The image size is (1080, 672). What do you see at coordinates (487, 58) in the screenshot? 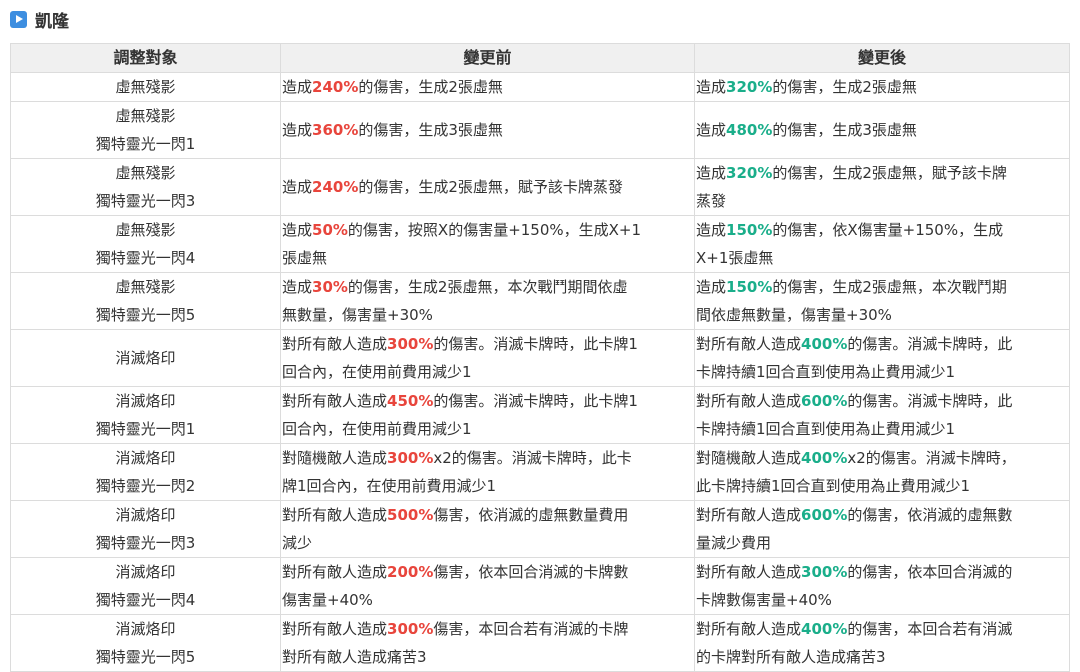
I see `header-before: 變更前` at bounding box center [487, 58].